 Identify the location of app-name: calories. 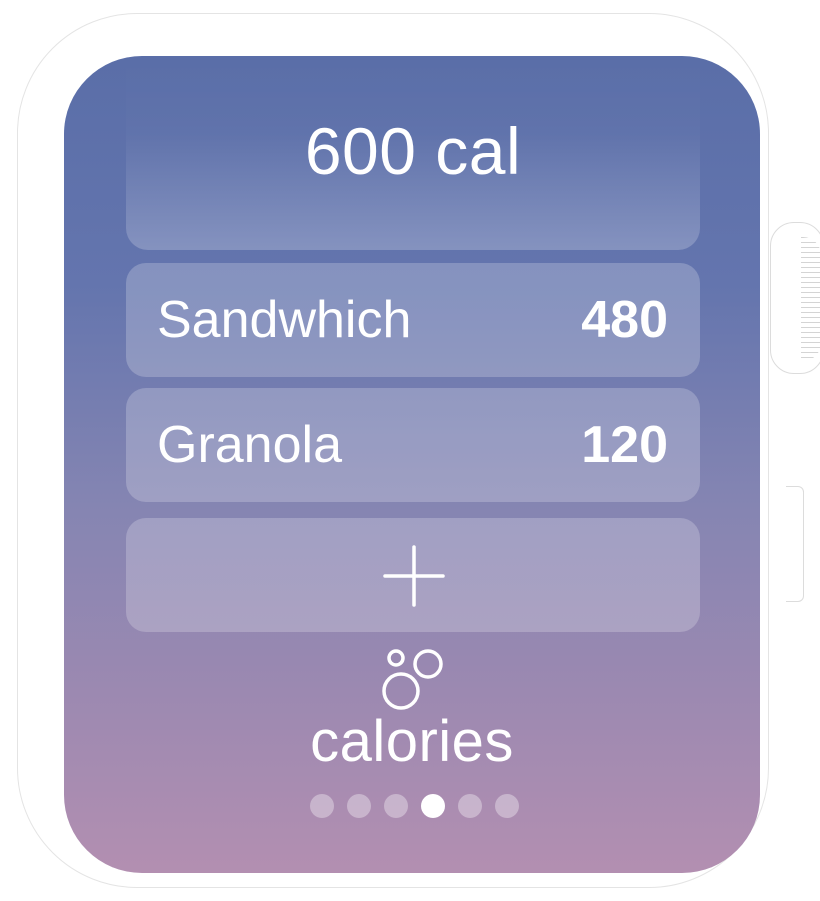
(412, 741).